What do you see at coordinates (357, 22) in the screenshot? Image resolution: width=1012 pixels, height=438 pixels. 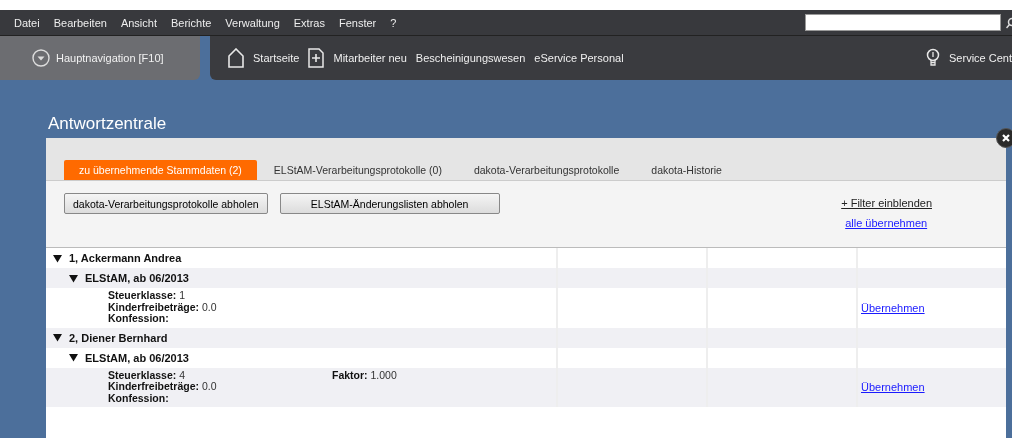 I see `menu-item: Fenster` at bounding box center [357, 22].